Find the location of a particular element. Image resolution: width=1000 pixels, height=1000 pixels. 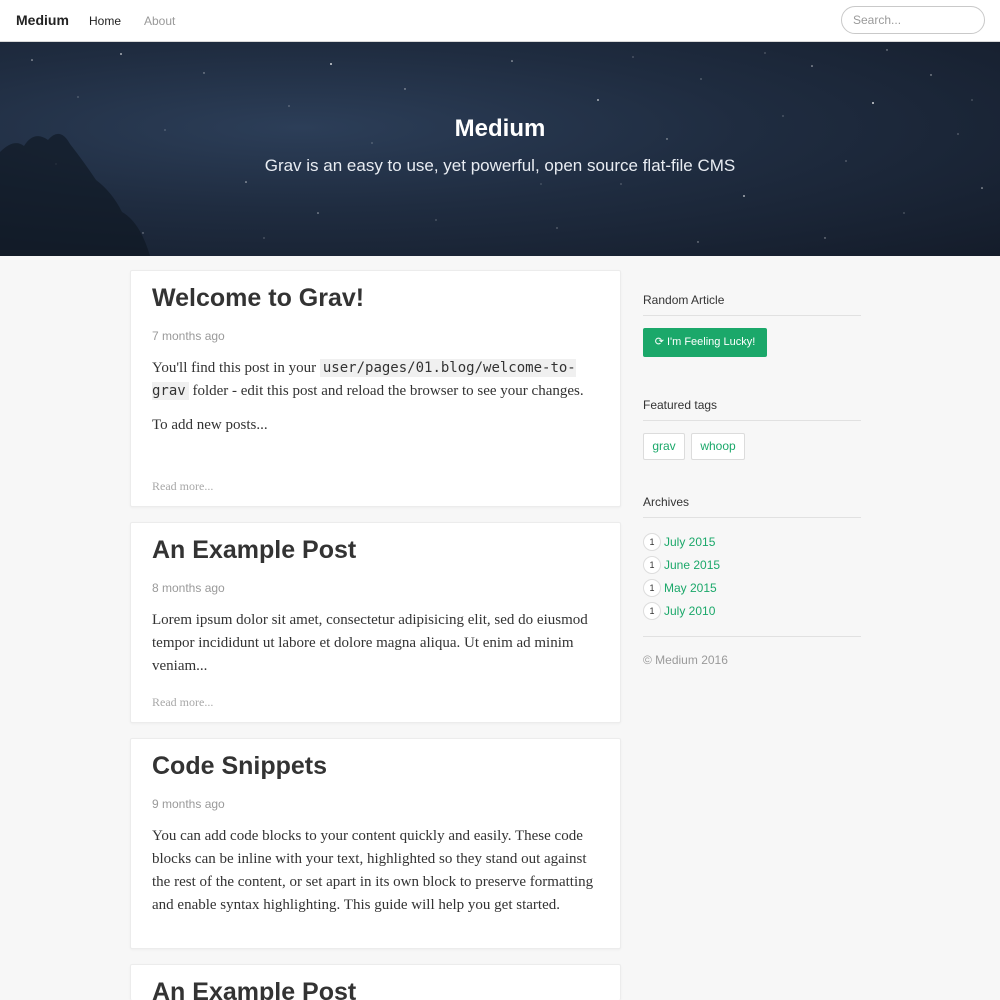

post-title: Code Snippets is located at coordinates (239, 766).